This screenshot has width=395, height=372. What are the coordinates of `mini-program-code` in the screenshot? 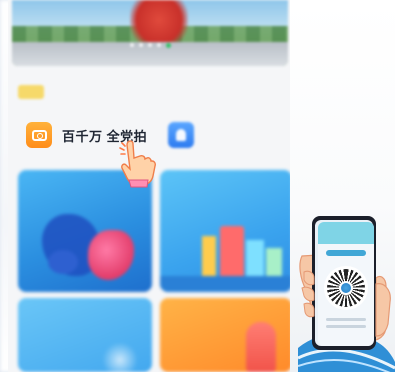 It's located at (346, 288).